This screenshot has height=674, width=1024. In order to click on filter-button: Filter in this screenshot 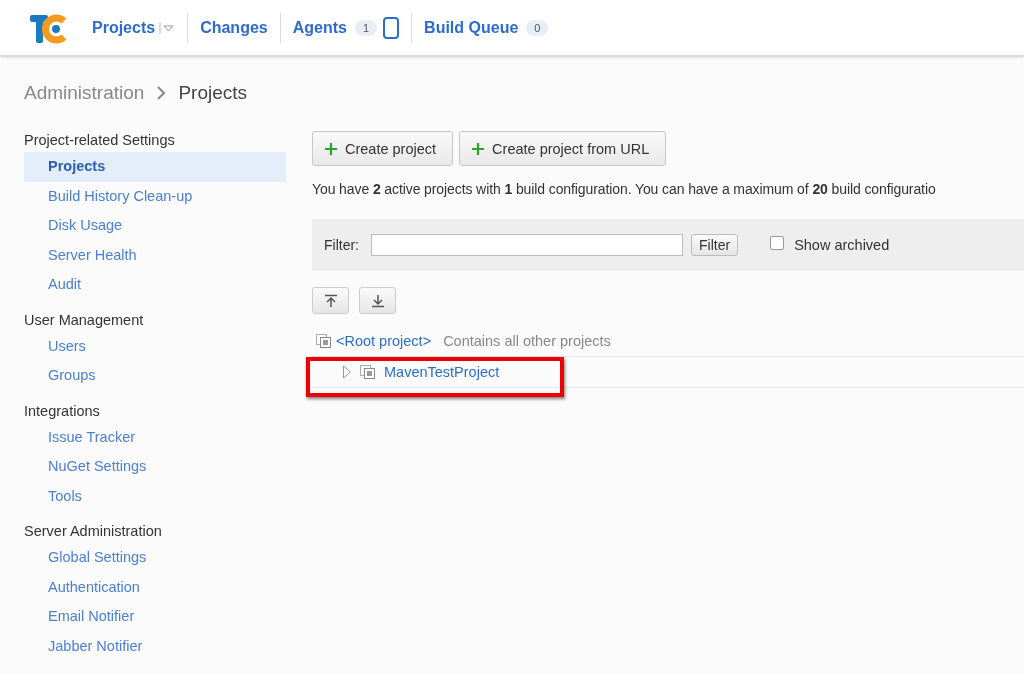, I will do `click(715, 245)`.